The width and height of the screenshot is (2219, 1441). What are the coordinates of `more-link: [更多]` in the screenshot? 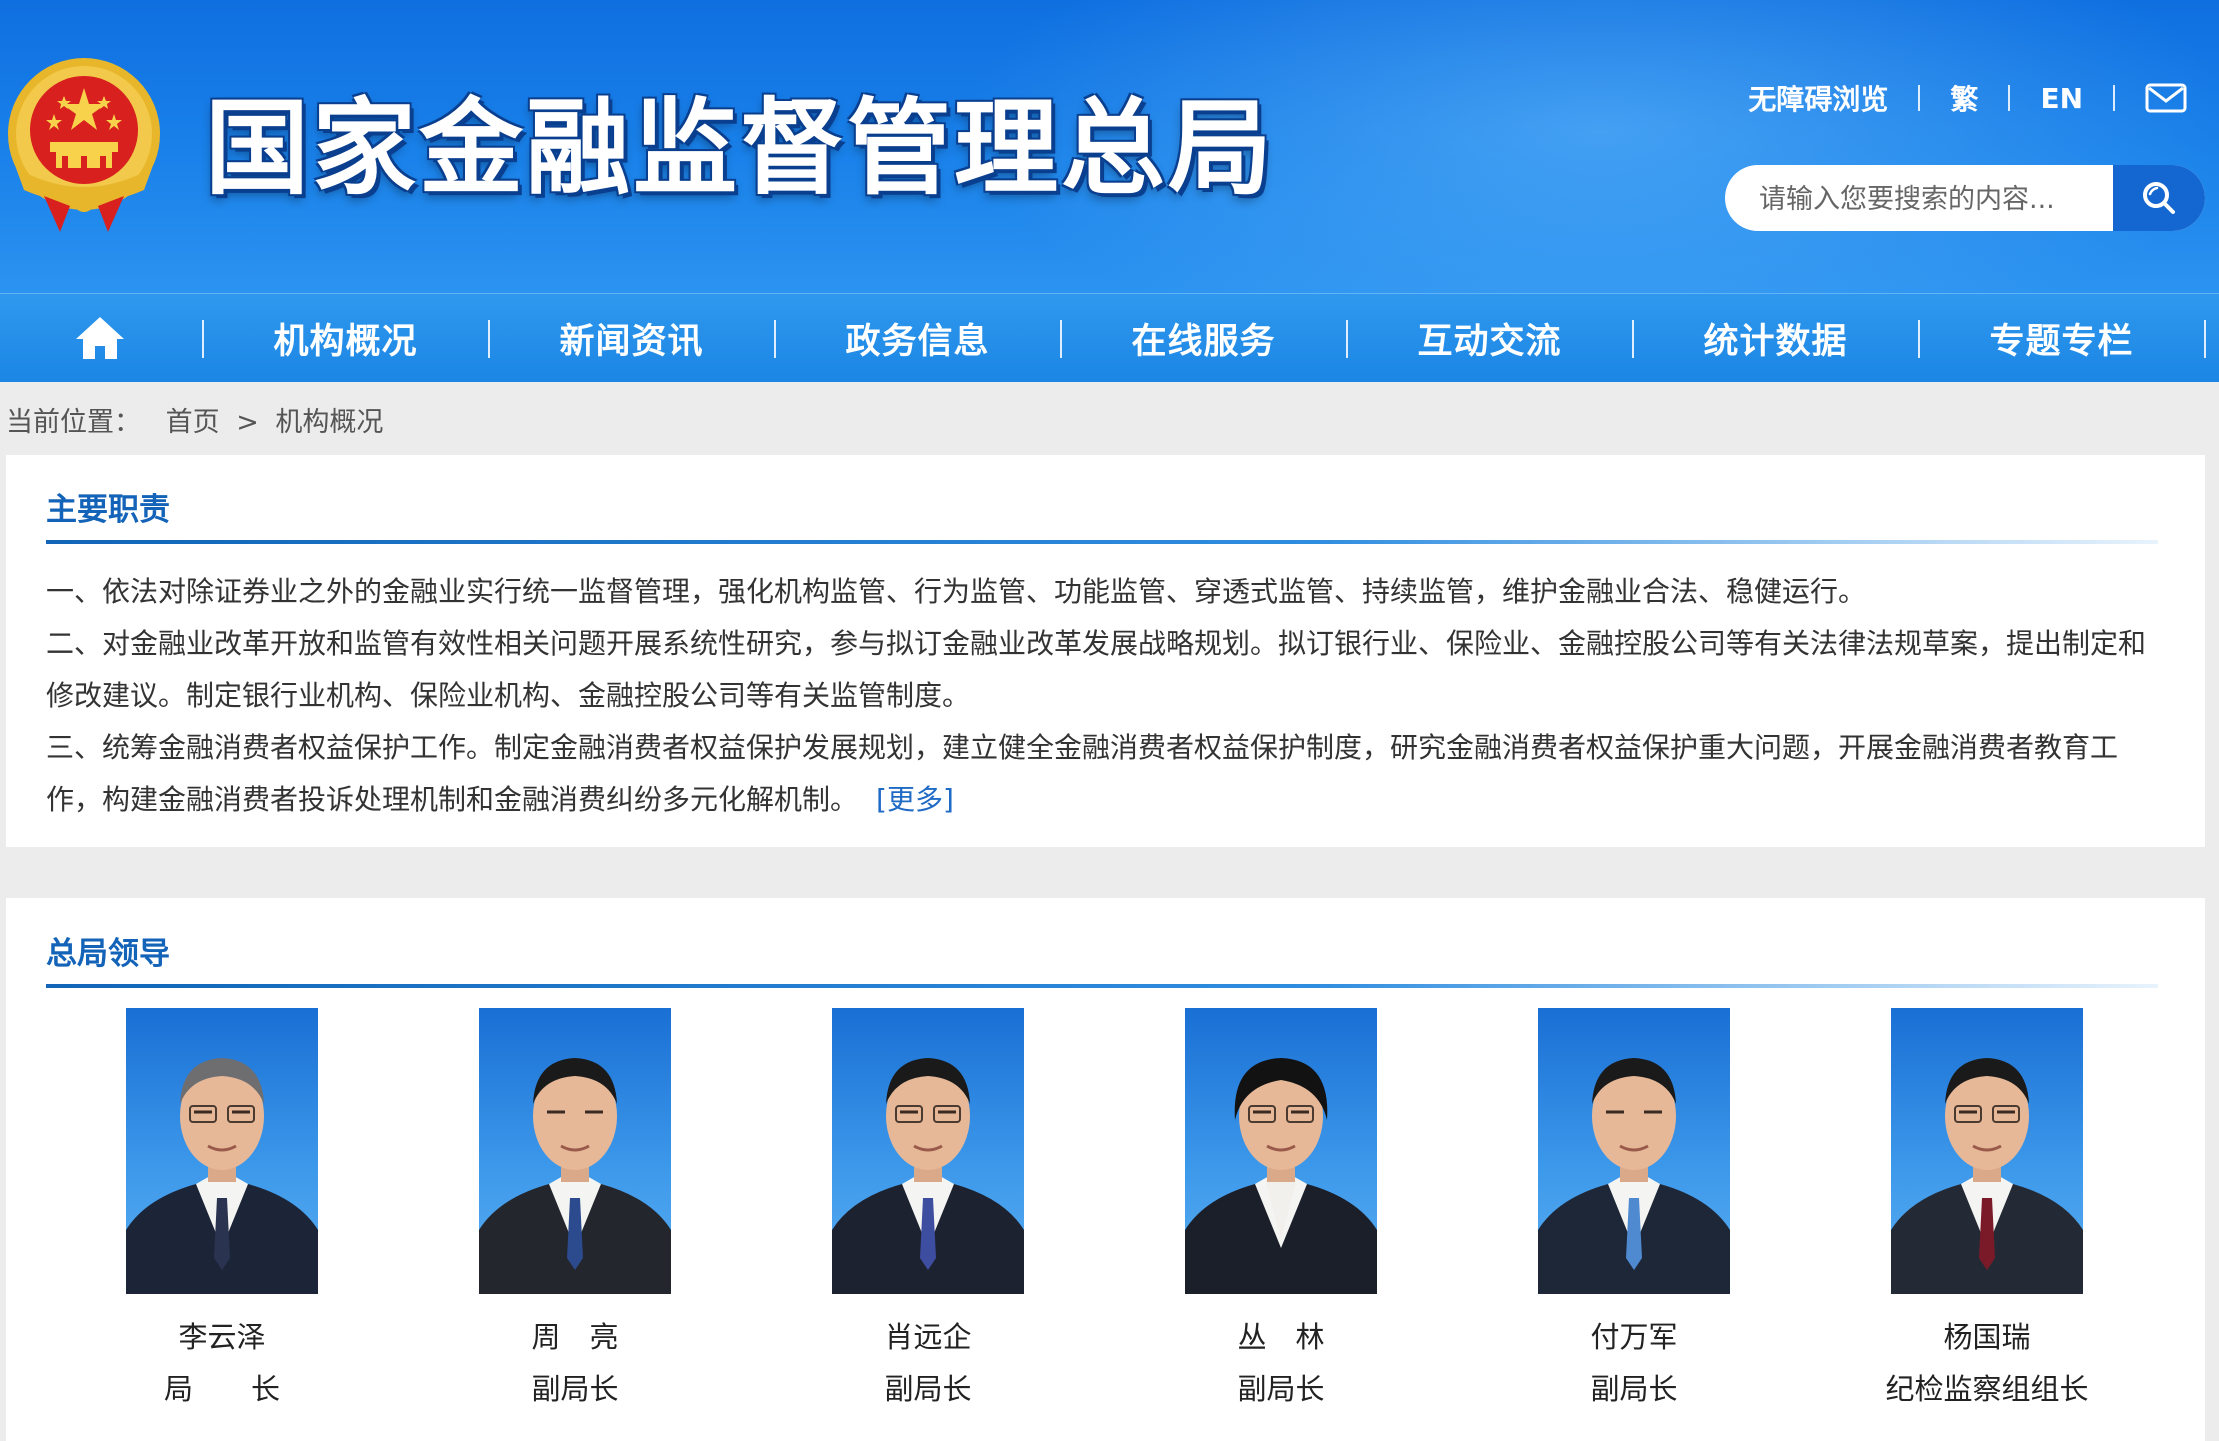 It's located at (915, 799).